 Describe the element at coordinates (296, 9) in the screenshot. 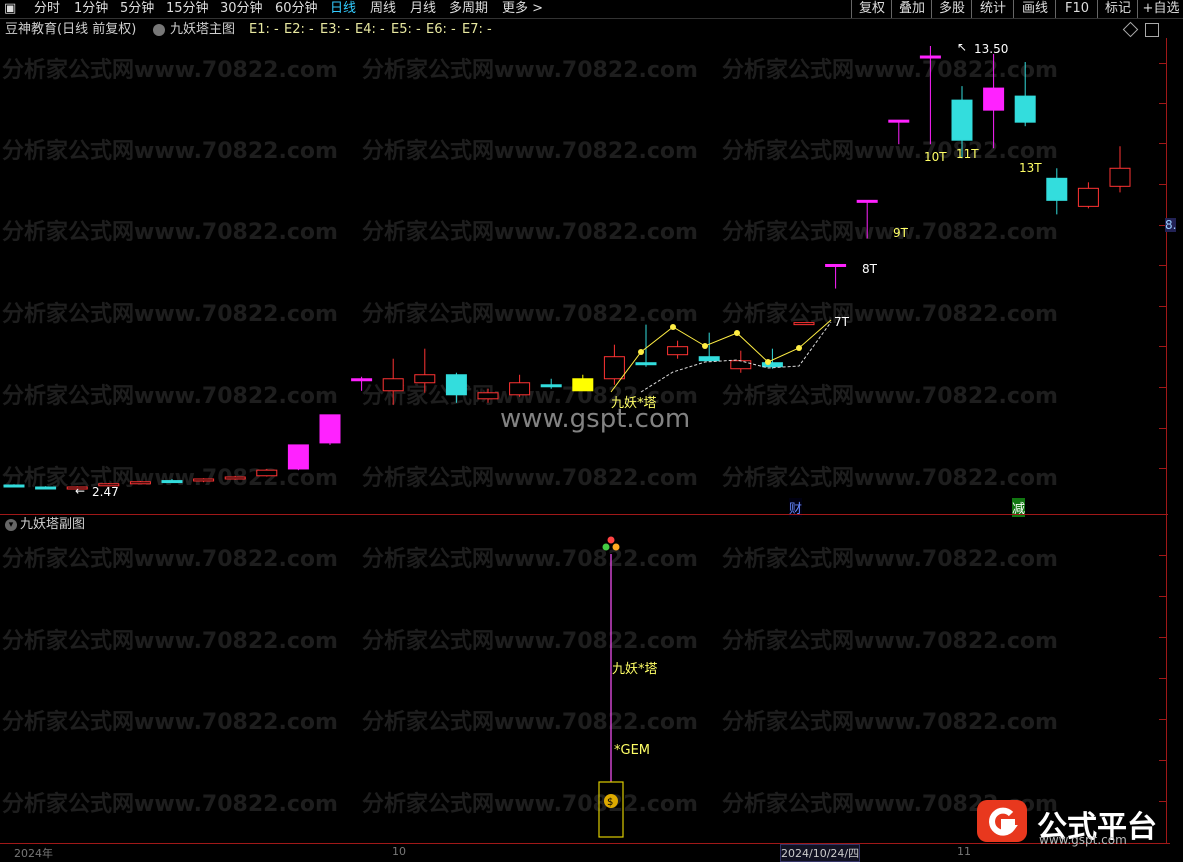

I see `tab-60min: 60分钟` at that location.